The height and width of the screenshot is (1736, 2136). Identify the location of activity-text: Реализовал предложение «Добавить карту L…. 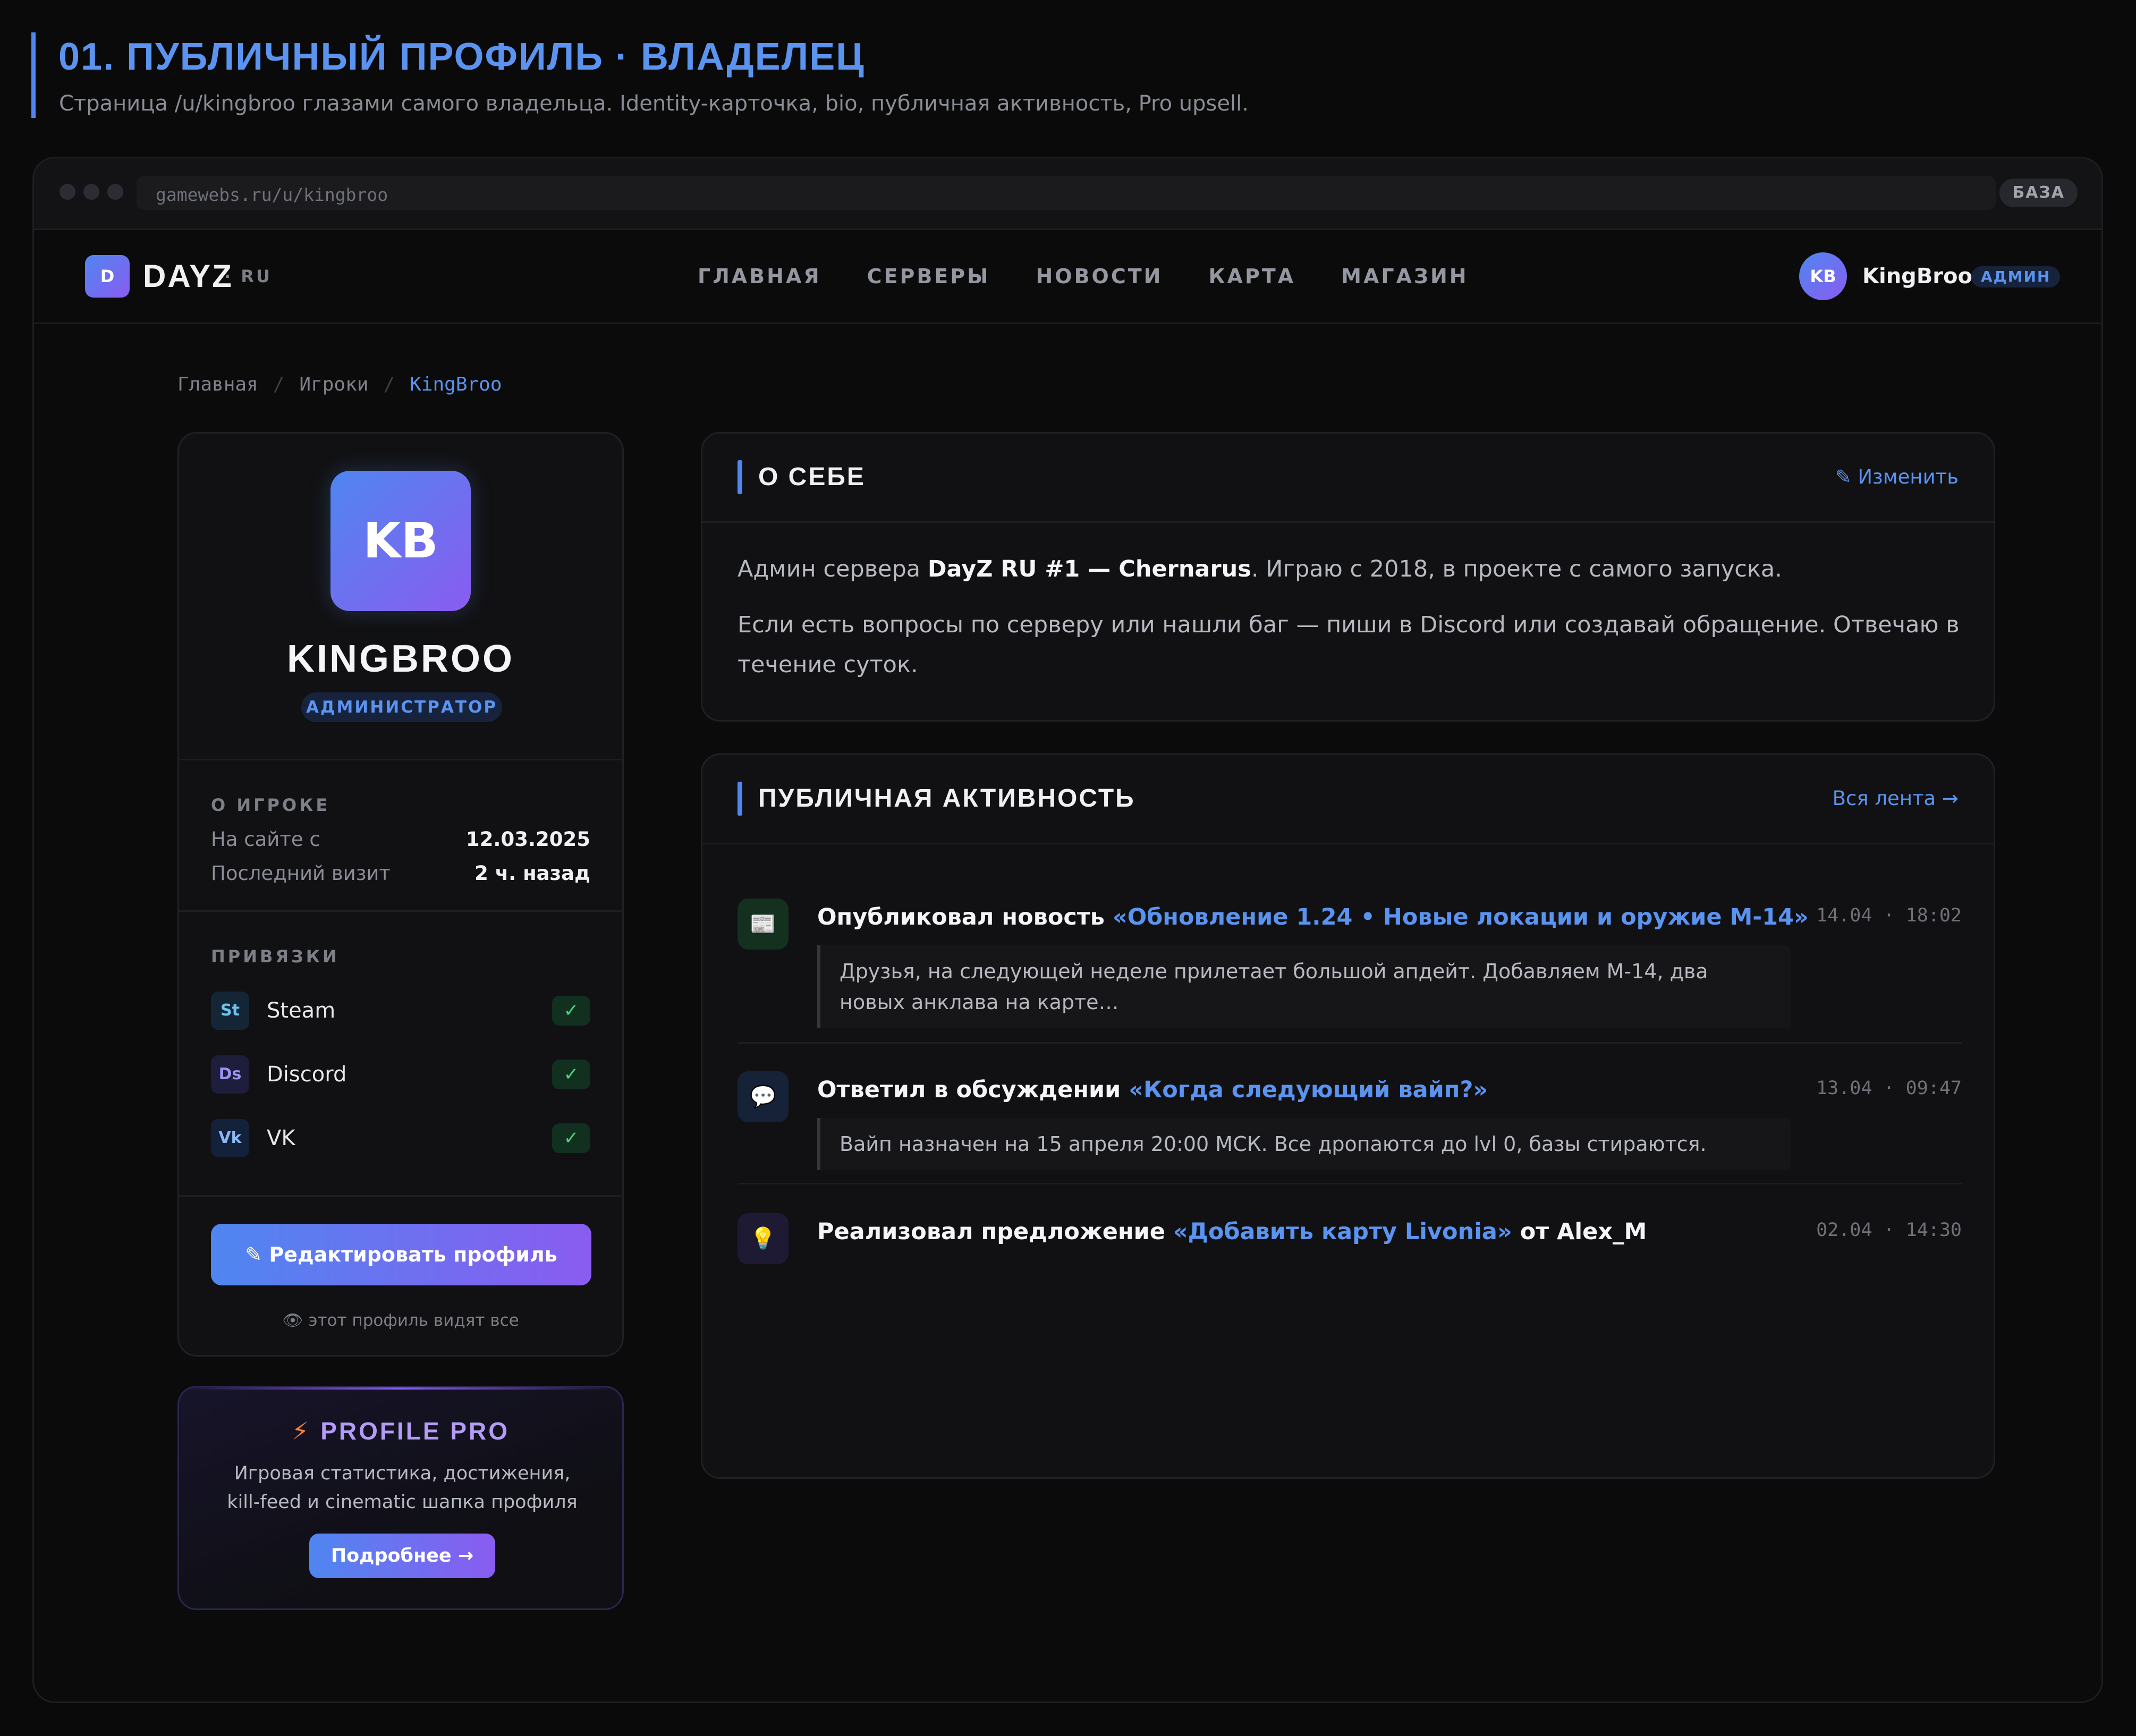
(1232, 1231).